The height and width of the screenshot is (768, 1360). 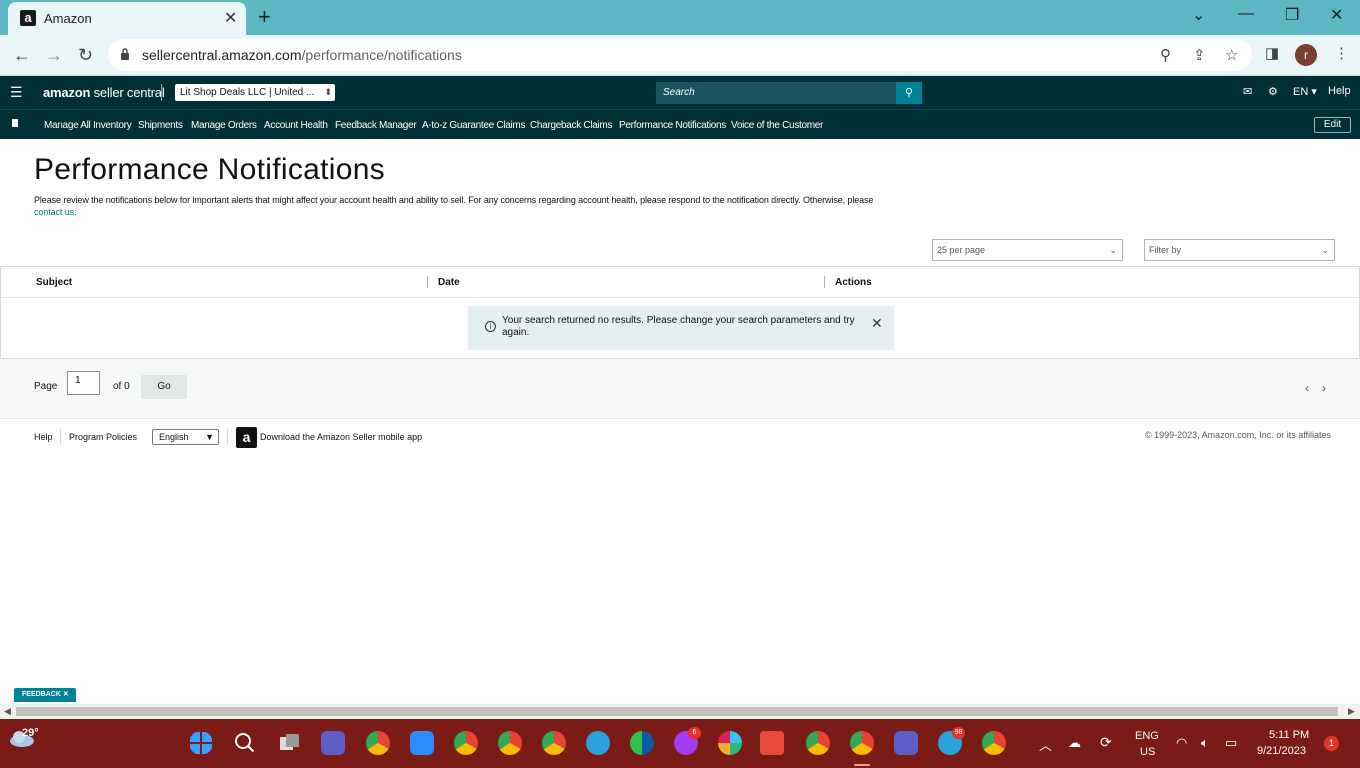 I want to click on profile-avatar: r, so click(x=1306, y=55).